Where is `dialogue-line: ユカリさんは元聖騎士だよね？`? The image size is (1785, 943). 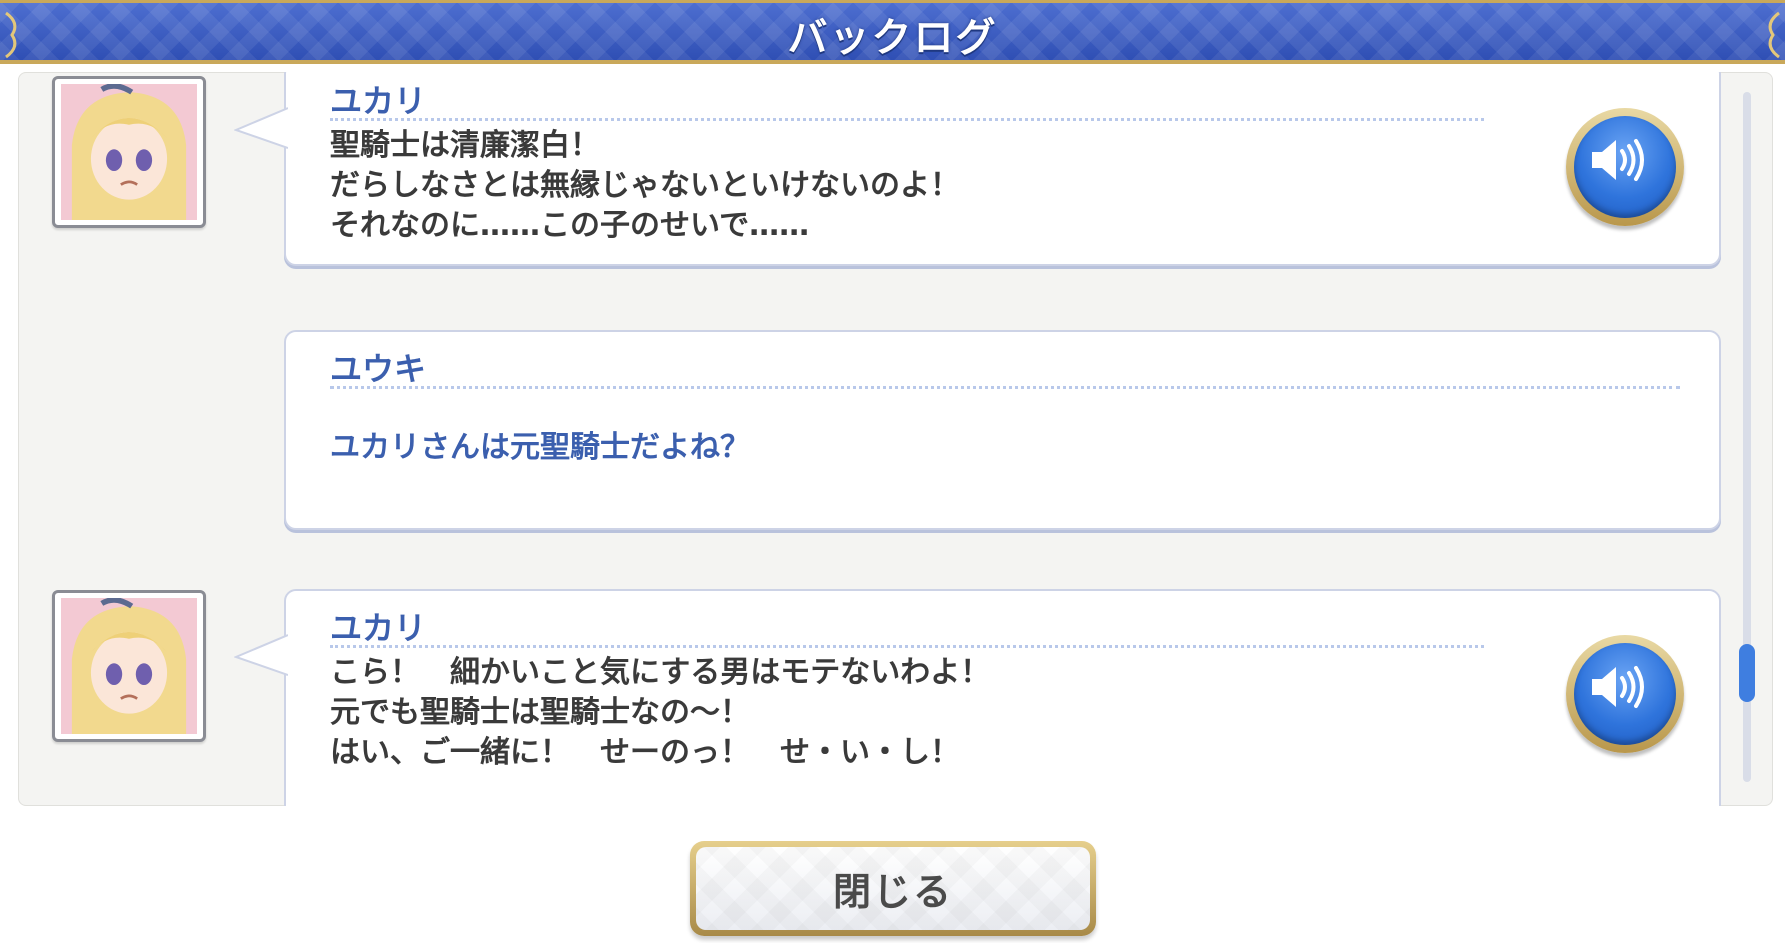 dialogue-line: ユカリさんは元聖騎士だよね？ is located at coordinates (540, 447).